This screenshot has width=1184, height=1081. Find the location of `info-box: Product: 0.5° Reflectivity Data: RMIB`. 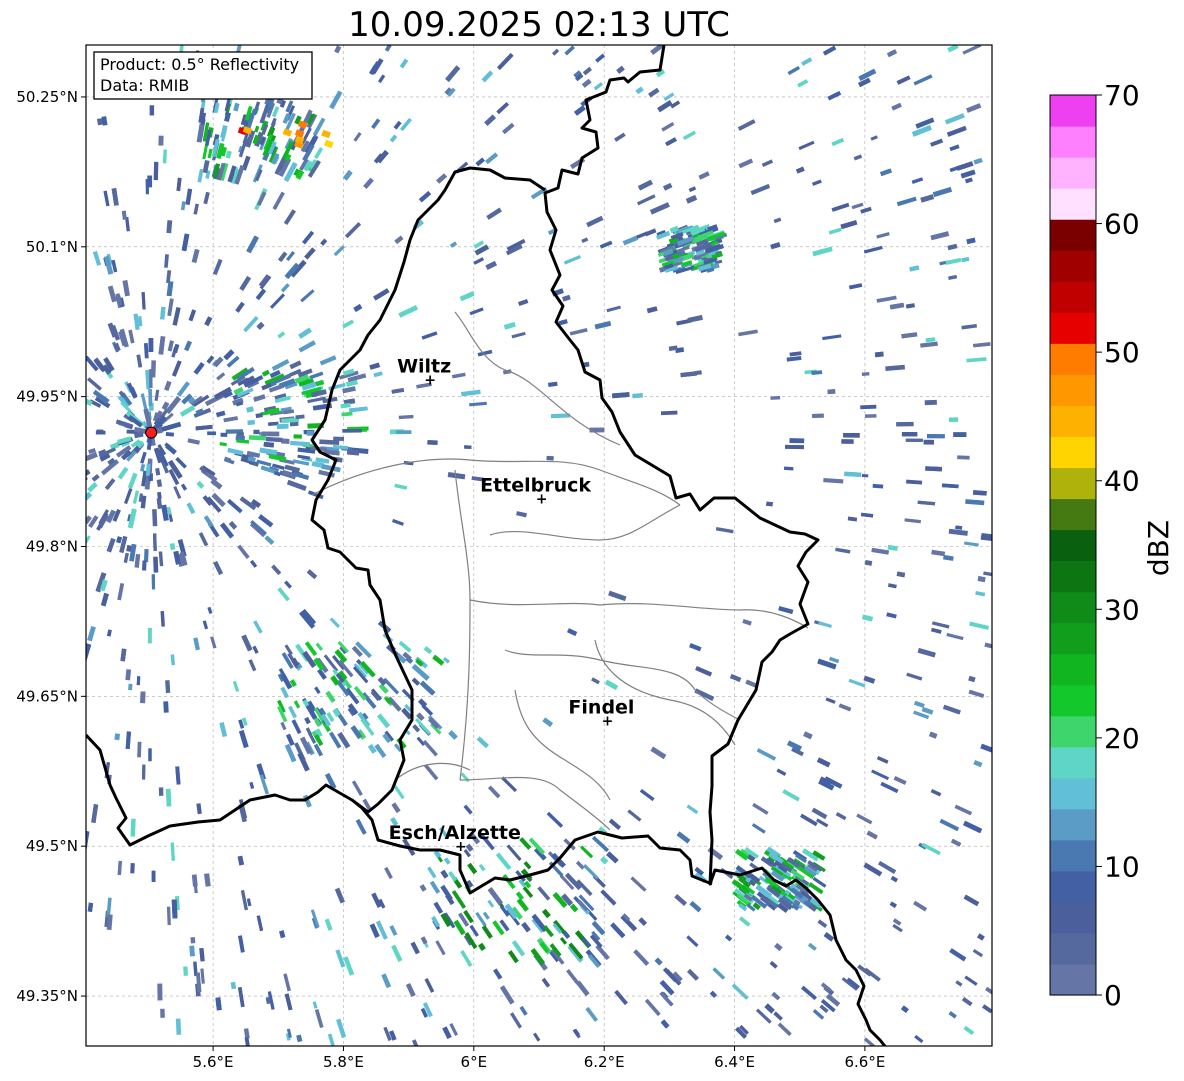

info-box: Product: 0.5° Reflectivity Data: RMIB is located at coordinates (203, 75).